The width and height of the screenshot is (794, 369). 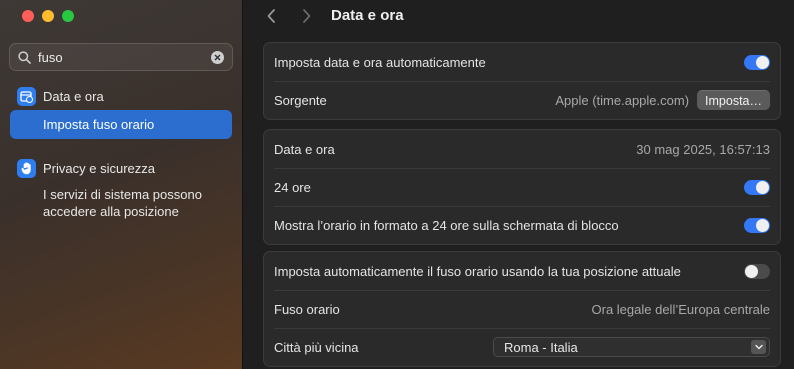 I want to click on auto-time-label: Imposta data e ora automaticamente, so click(x=380, y=62).